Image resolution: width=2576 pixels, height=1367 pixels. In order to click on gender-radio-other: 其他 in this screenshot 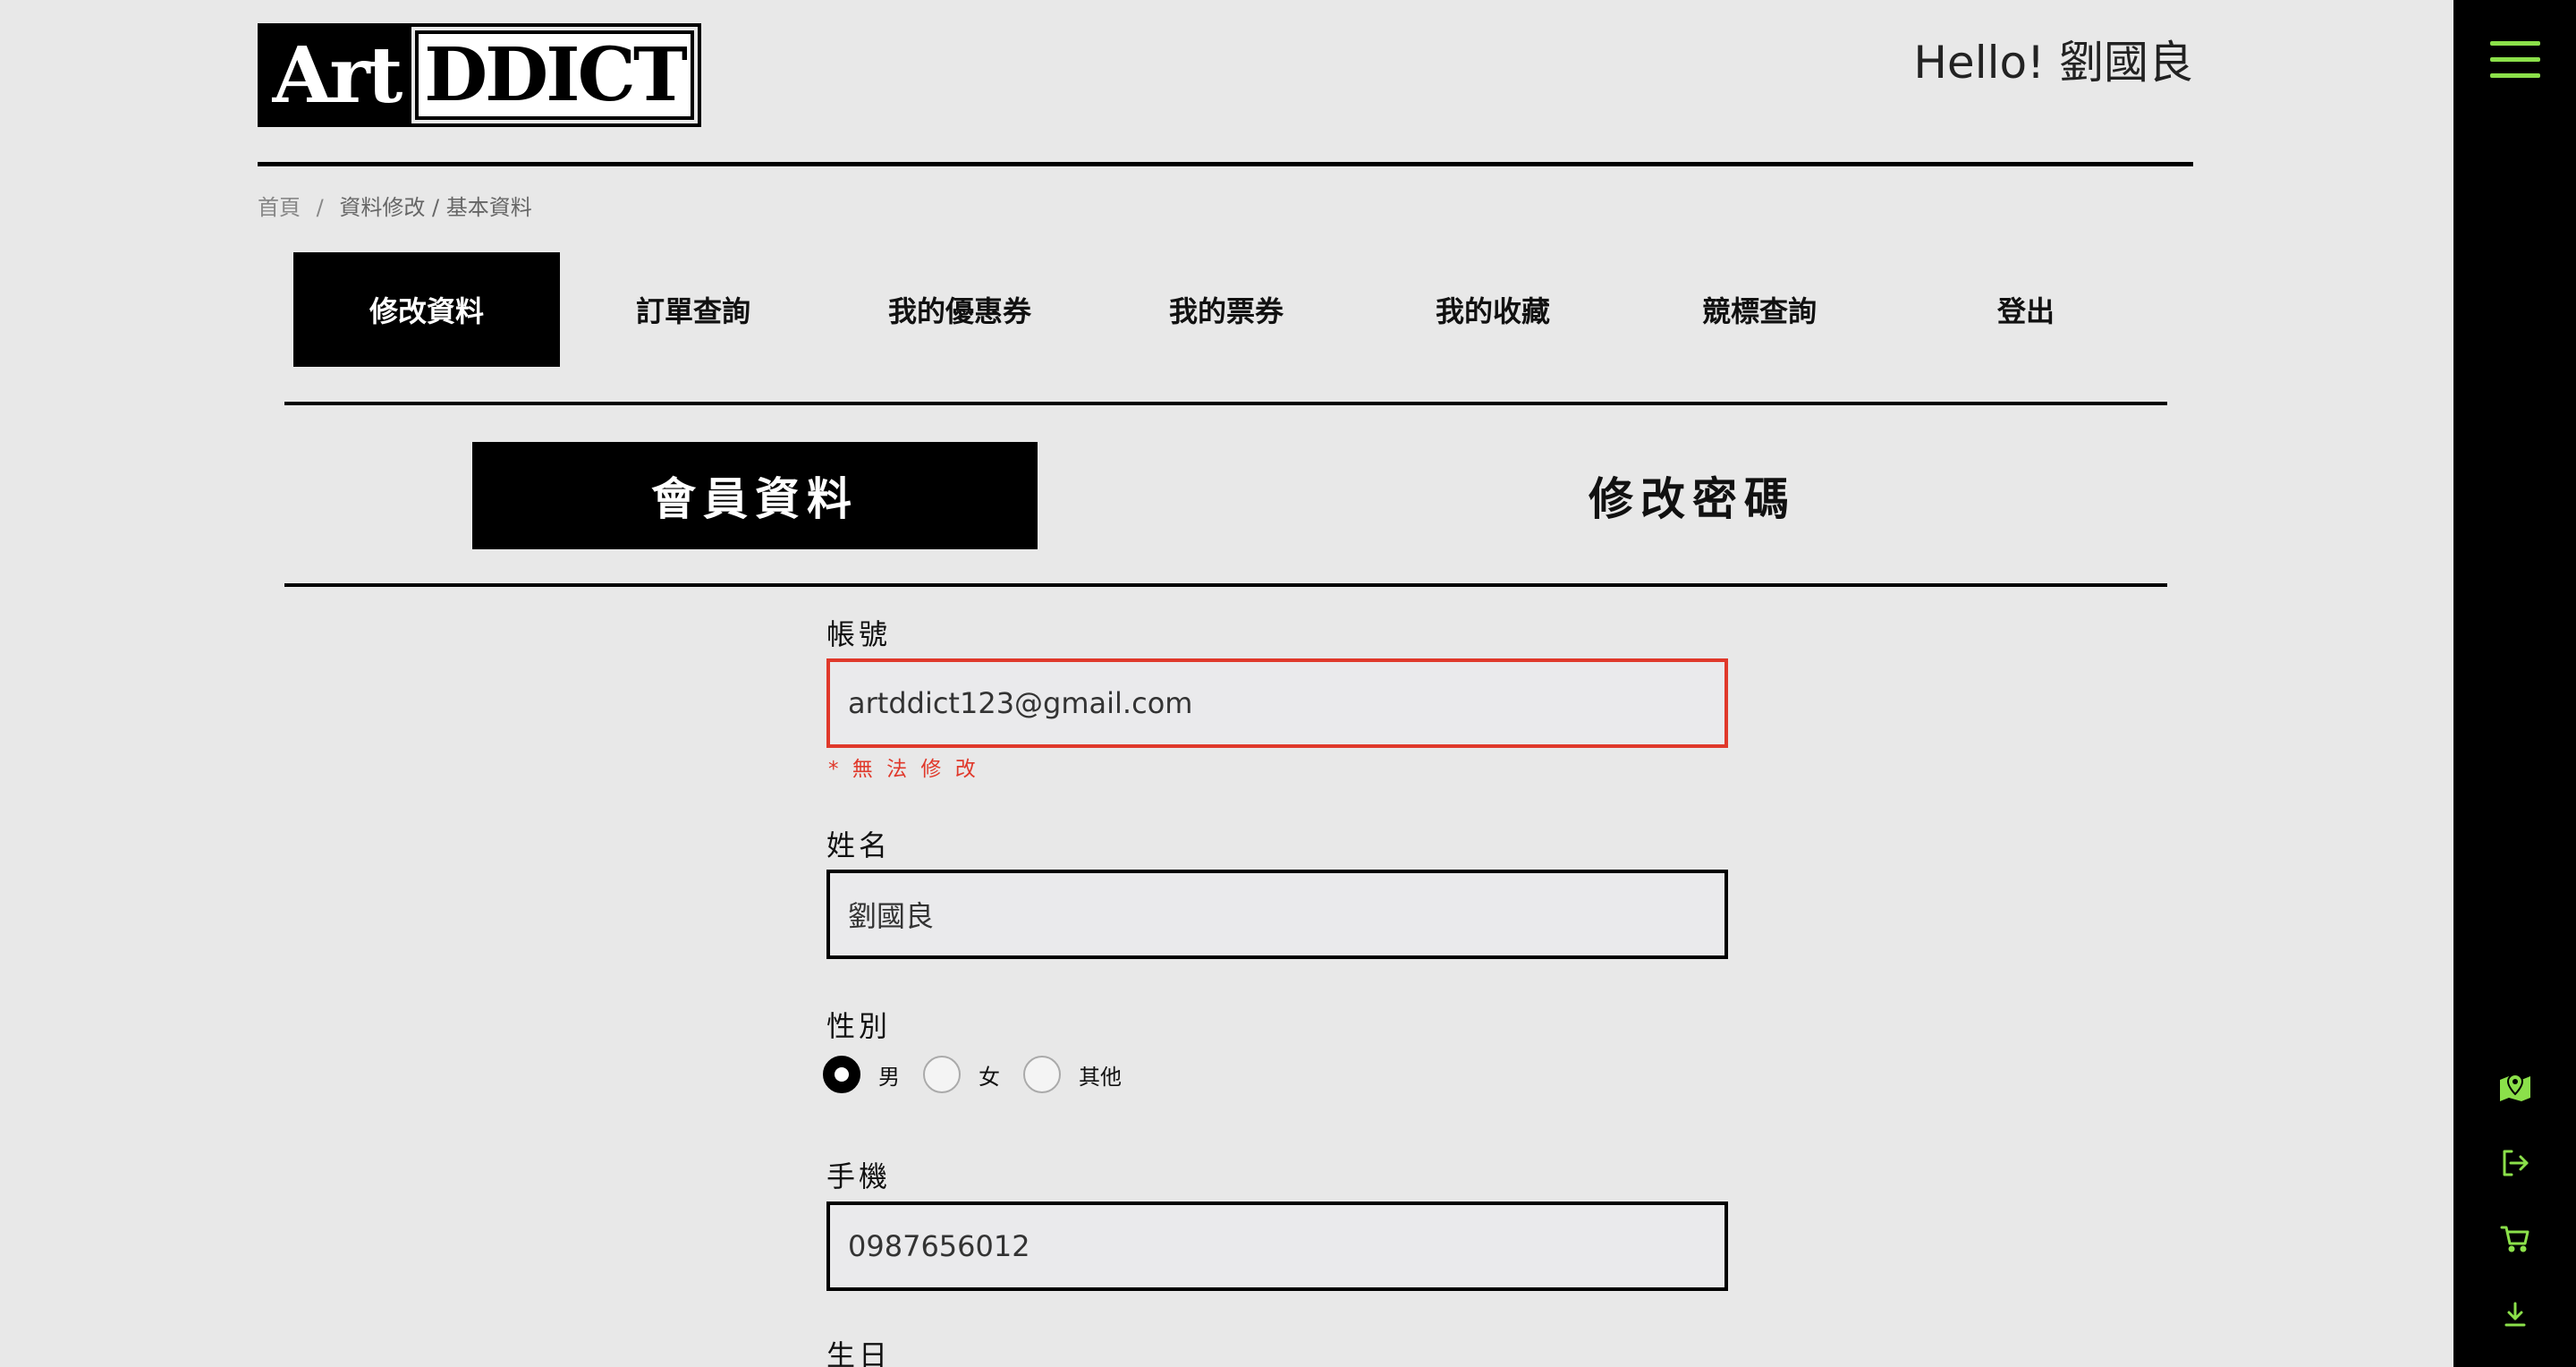, I will do `click(1072, 1074)`.